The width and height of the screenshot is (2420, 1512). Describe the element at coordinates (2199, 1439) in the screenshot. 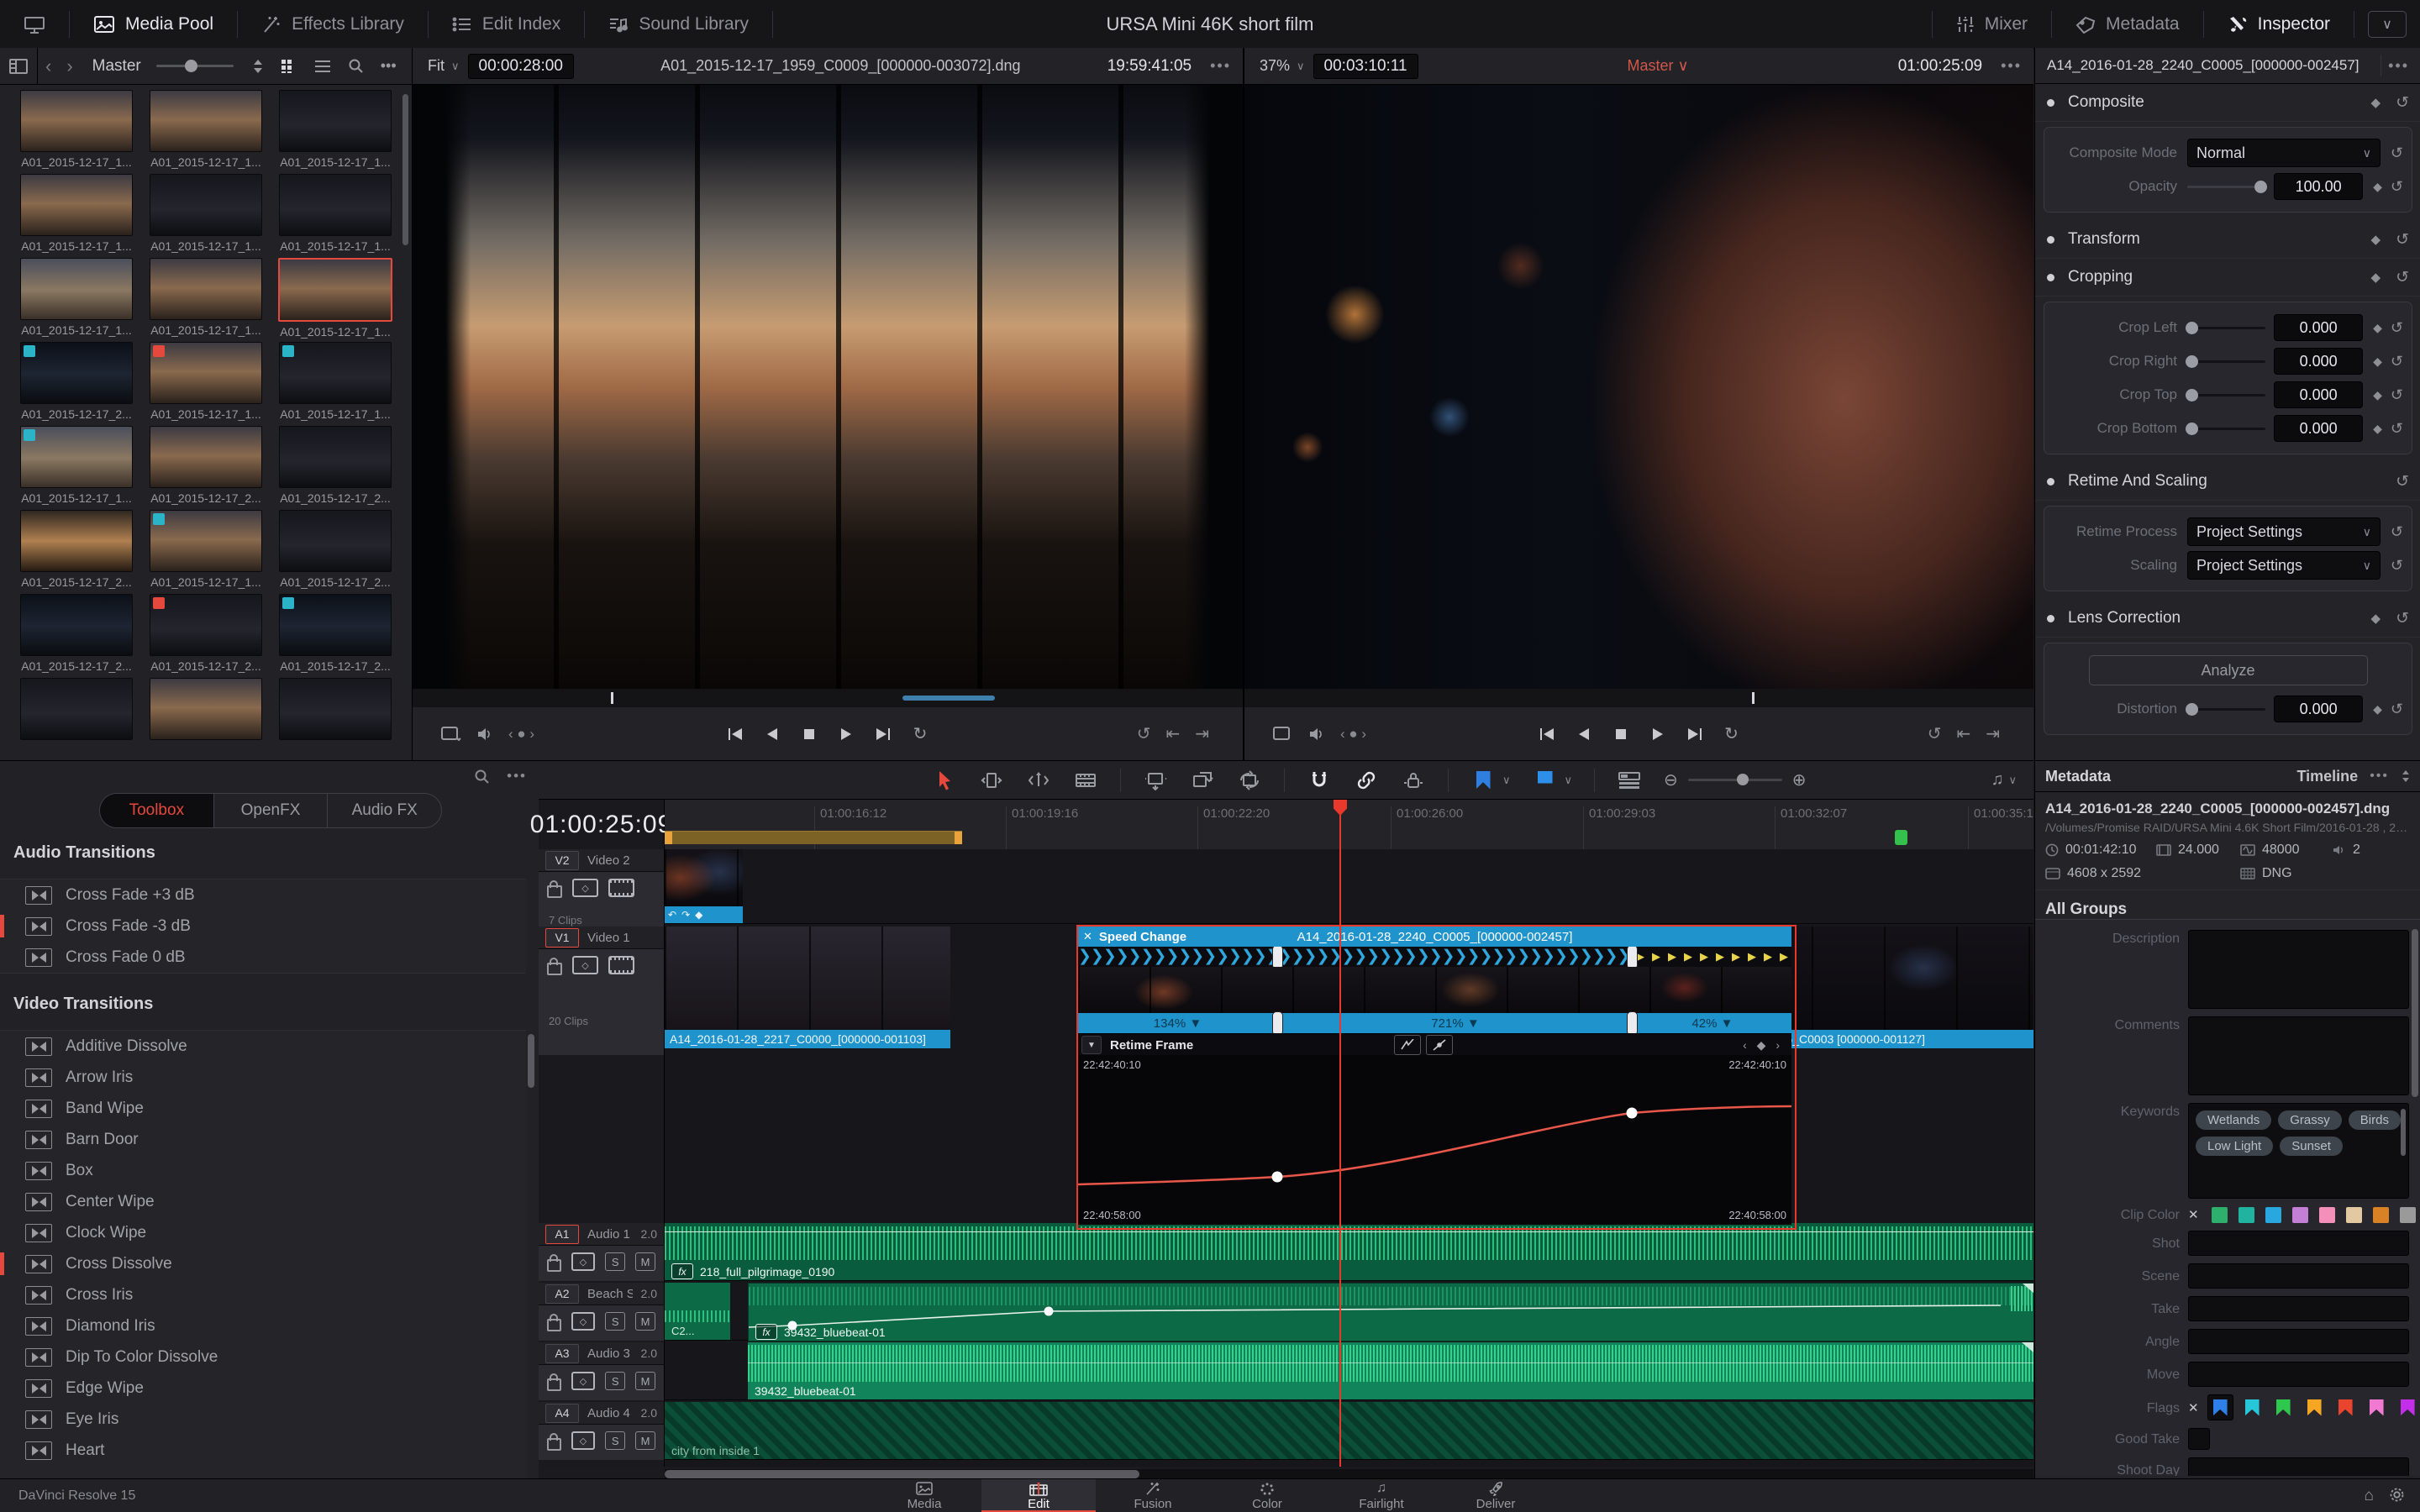

I see `good-take-checkbox` at that location.